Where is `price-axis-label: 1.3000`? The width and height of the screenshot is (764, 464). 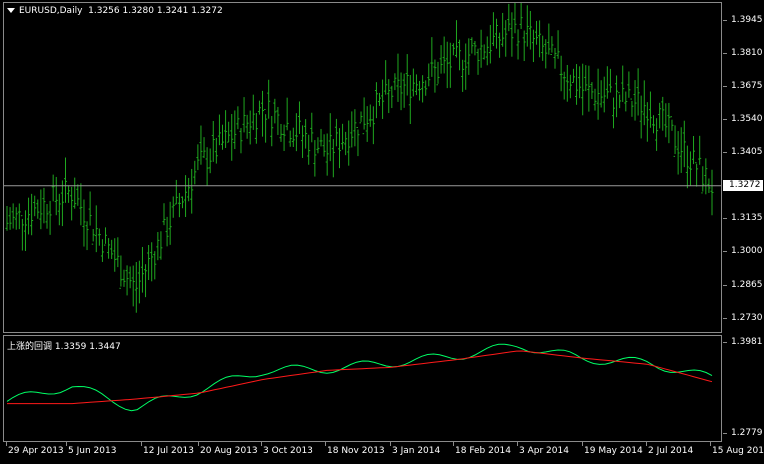
price-axis-label: 1.3000 is located at coordinates (747, 251).